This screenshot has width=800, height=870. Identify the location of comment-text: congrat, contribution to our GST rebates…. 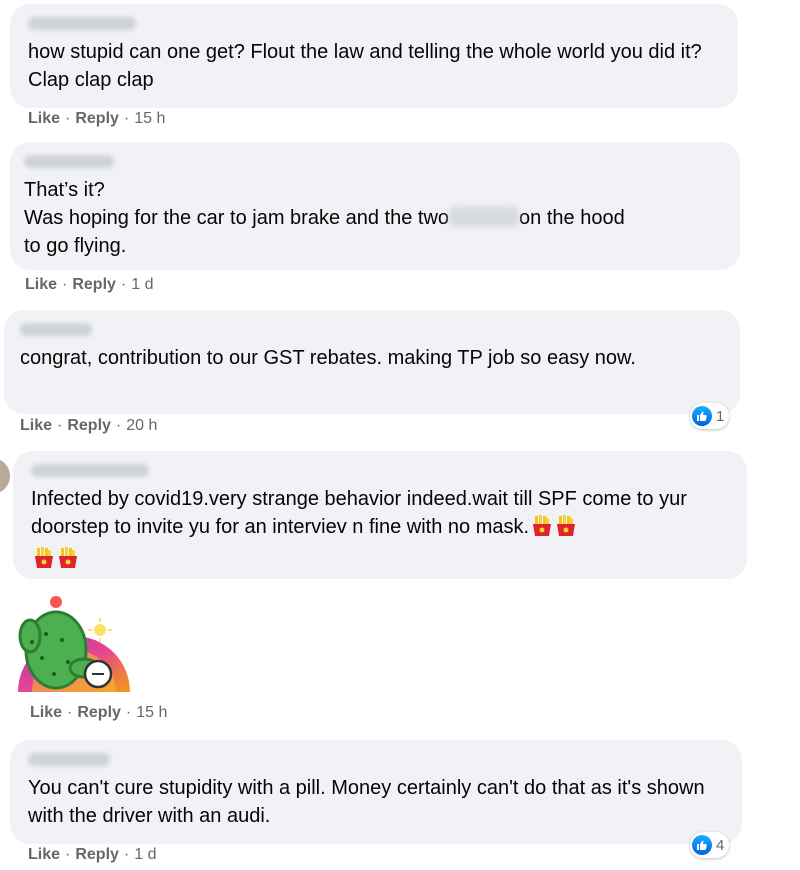
(328, 358).